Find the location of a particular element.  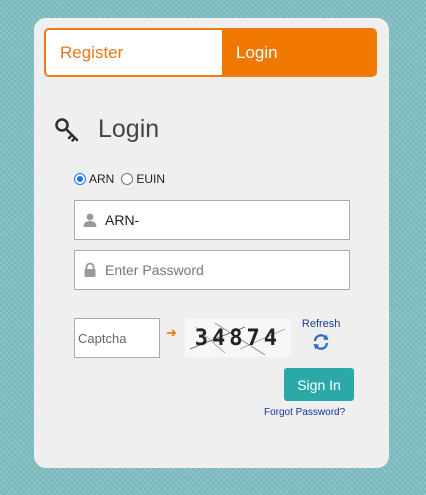

radio-euin-button is located at coordinates (127, 179).